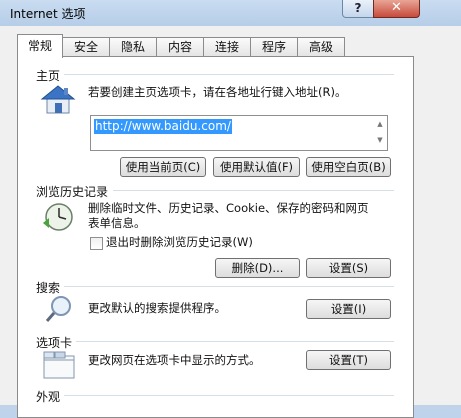 The width and height of the screenshot is (461, 418). I want to click on title-bar: Internet 选项 ? ✕, so click(230, 13).